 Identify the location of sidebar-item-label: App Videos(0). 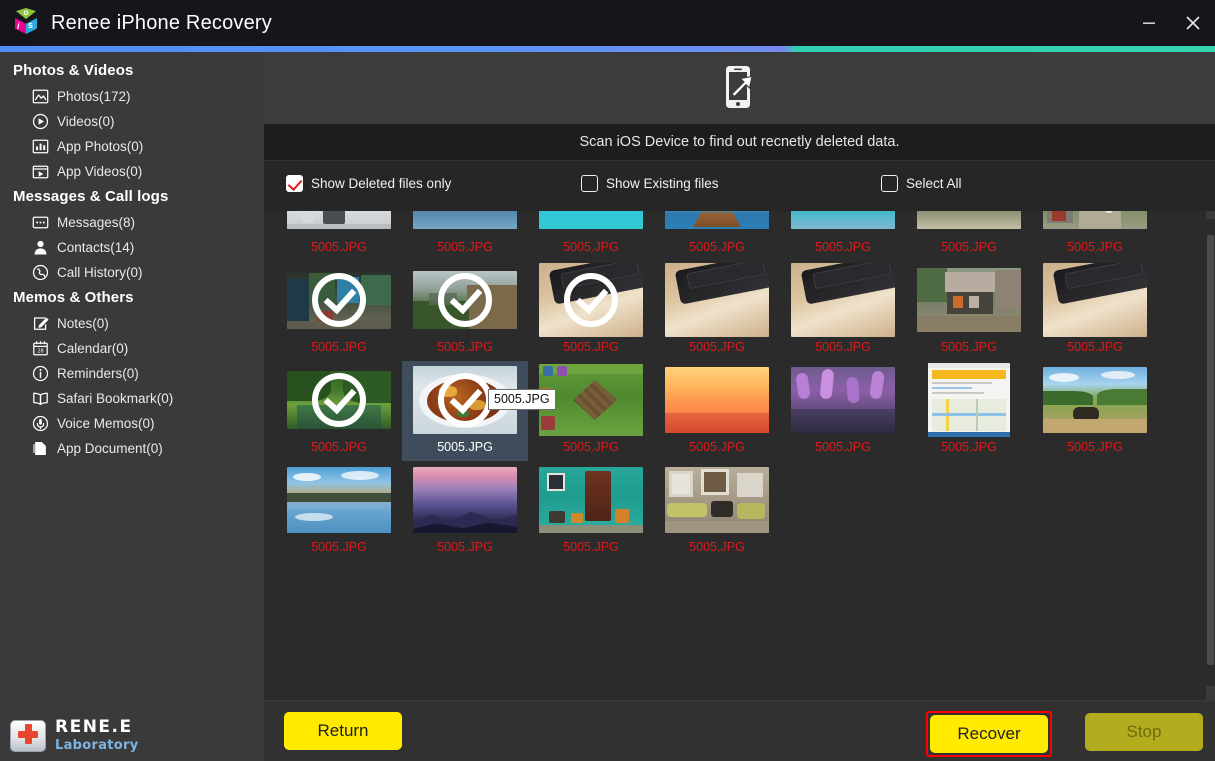
(100, 171).